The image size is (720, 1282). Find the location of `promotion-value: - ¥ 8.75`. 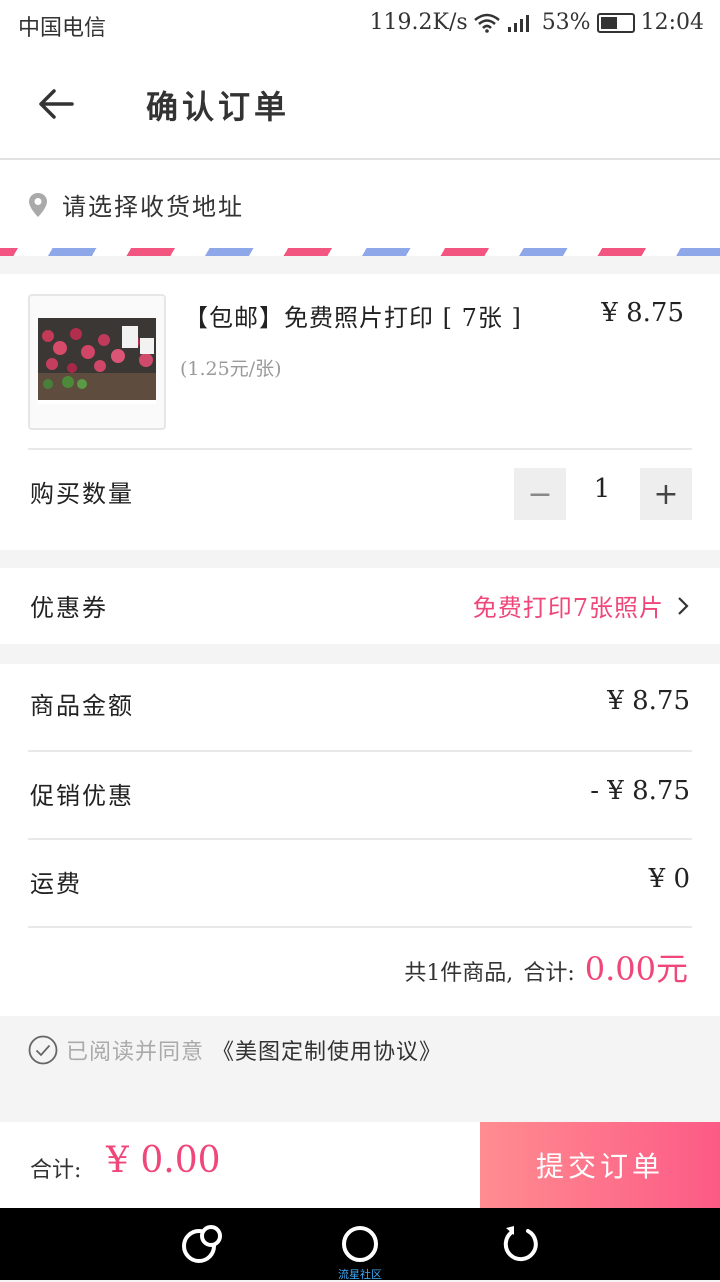

promotion-value: - ¥ 8.75 is located at coordinates (640, 791).